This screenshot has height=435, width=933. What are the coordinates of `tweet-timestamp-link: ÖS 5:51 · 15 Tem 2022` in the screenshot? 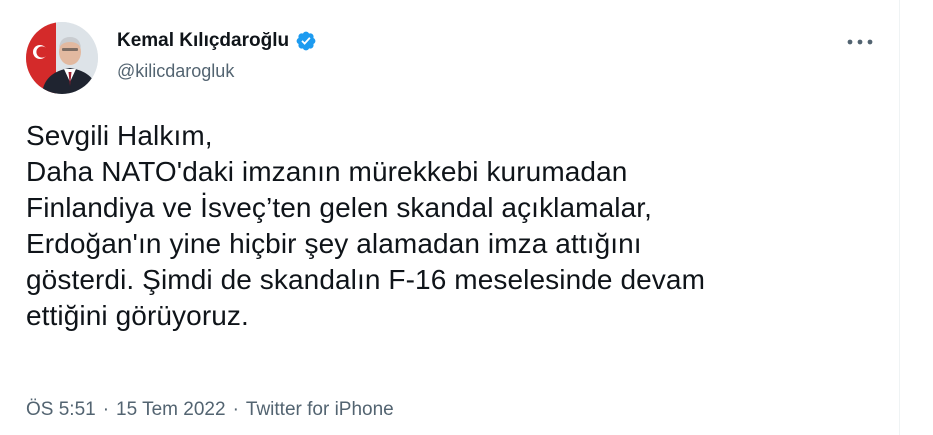 It's located at (126, 410).